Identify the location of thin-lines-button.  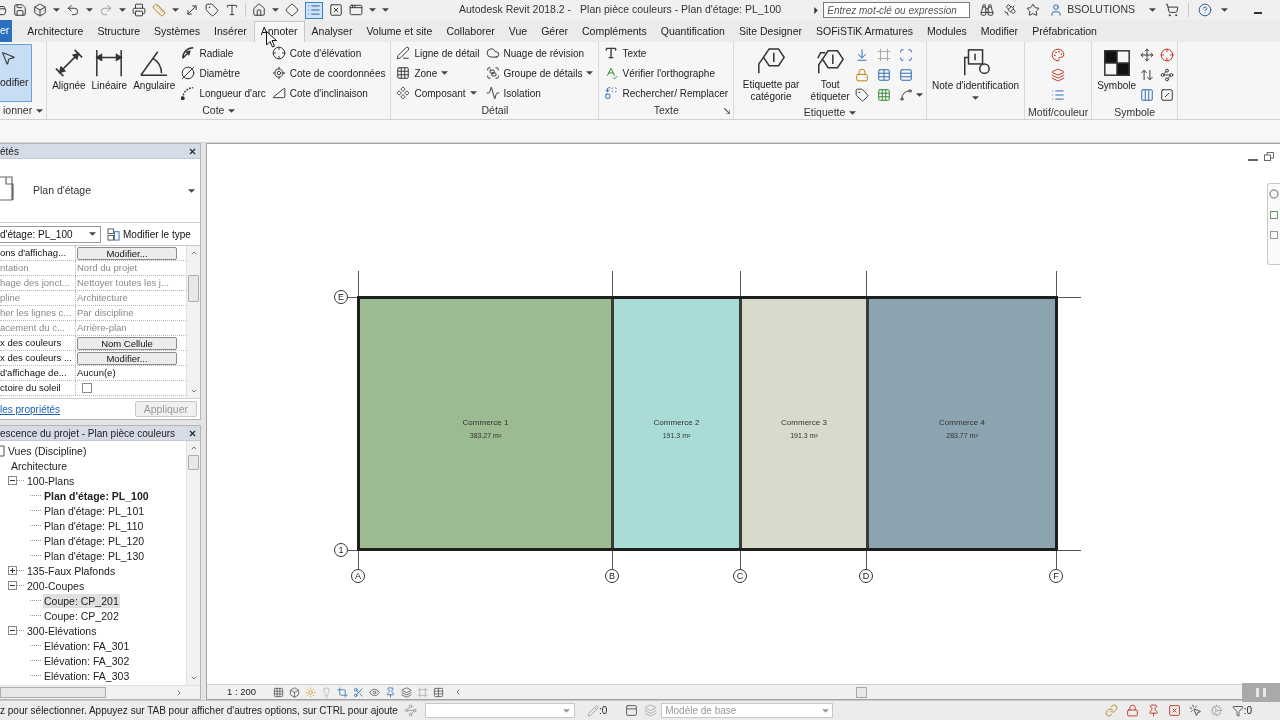
(314, 10).